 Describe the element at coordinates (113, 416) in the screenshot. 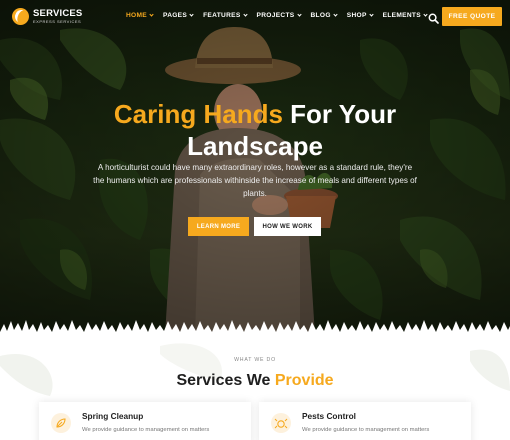

I see `service-card-title: Spring Cleanup` at that location.